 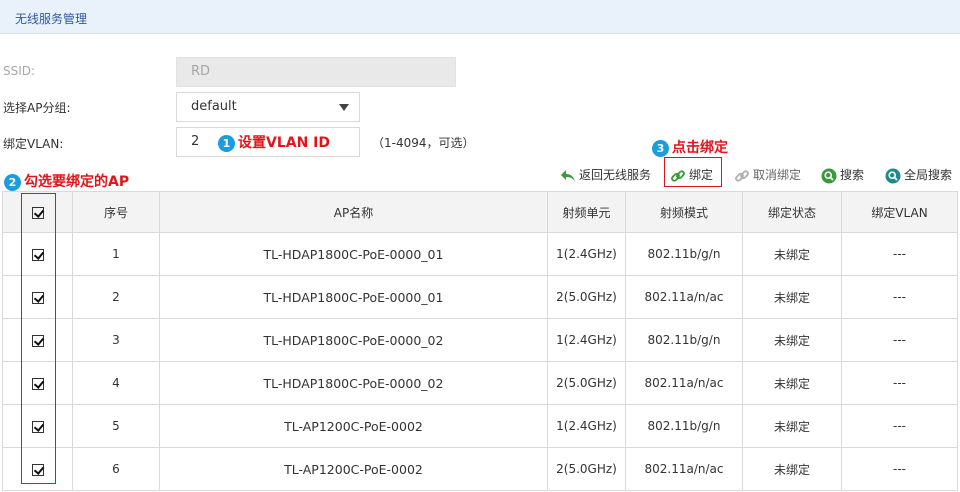 What do you see at coordinates (615, 175) in the screenshot?
I see `back-label: 返回无线服务` at bounding box center [615, 175].